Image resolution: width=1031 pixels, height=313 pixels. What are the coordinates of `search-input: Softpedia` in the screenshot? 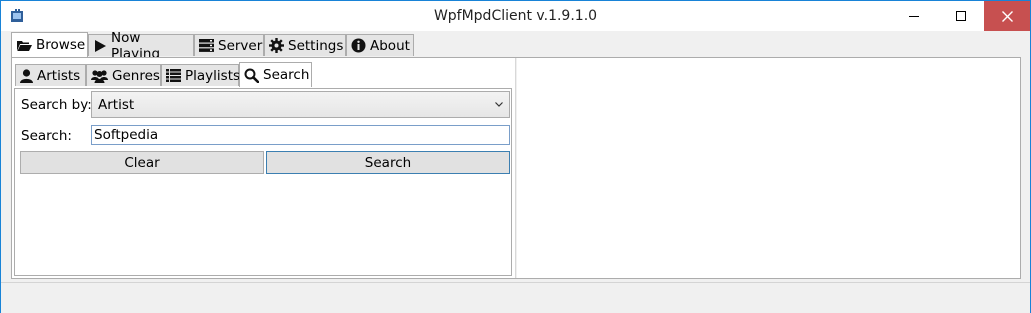 It's located at (300, 135).